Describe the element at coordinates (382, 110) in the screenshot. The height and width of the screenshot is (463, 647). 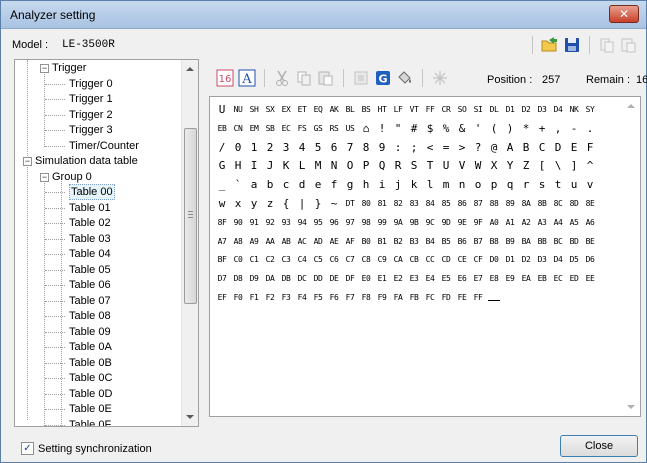
I see `char-cell: HT` at that location.